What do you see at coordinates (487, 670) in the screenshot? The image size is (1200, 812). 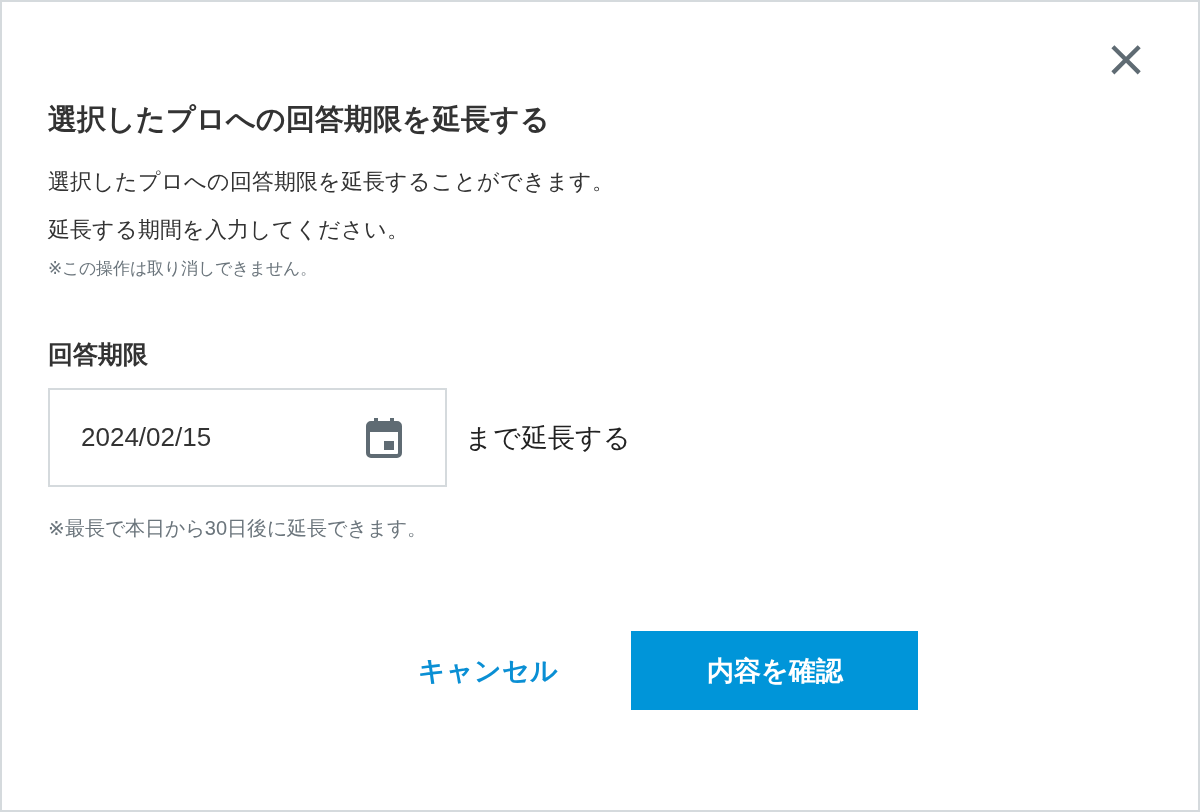 I see `cancel-button: キャンセル` at bounding box center [487, 670].